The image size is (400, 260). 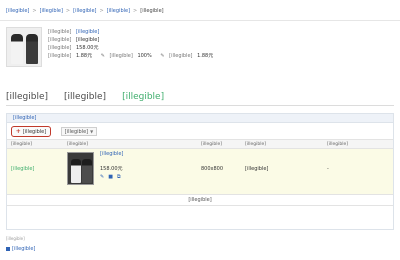 I want to click on tabs-divider, so click(x=200, y=105).